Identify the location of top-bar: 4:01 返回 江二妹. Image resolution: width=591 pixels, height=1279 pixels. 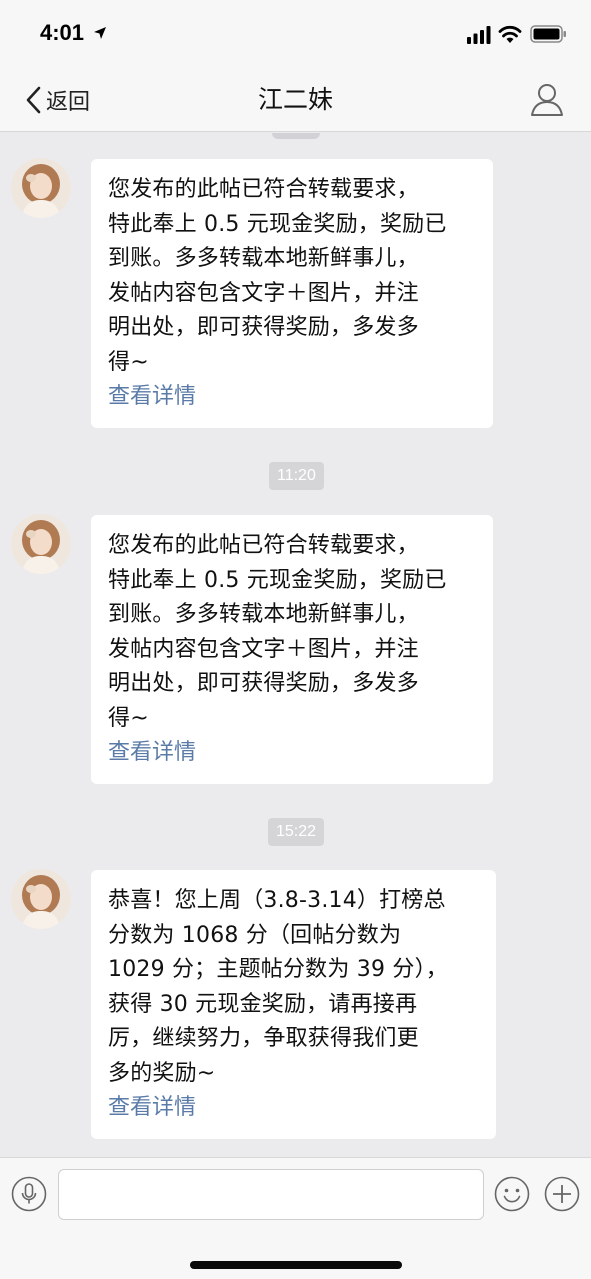
(295, 66).